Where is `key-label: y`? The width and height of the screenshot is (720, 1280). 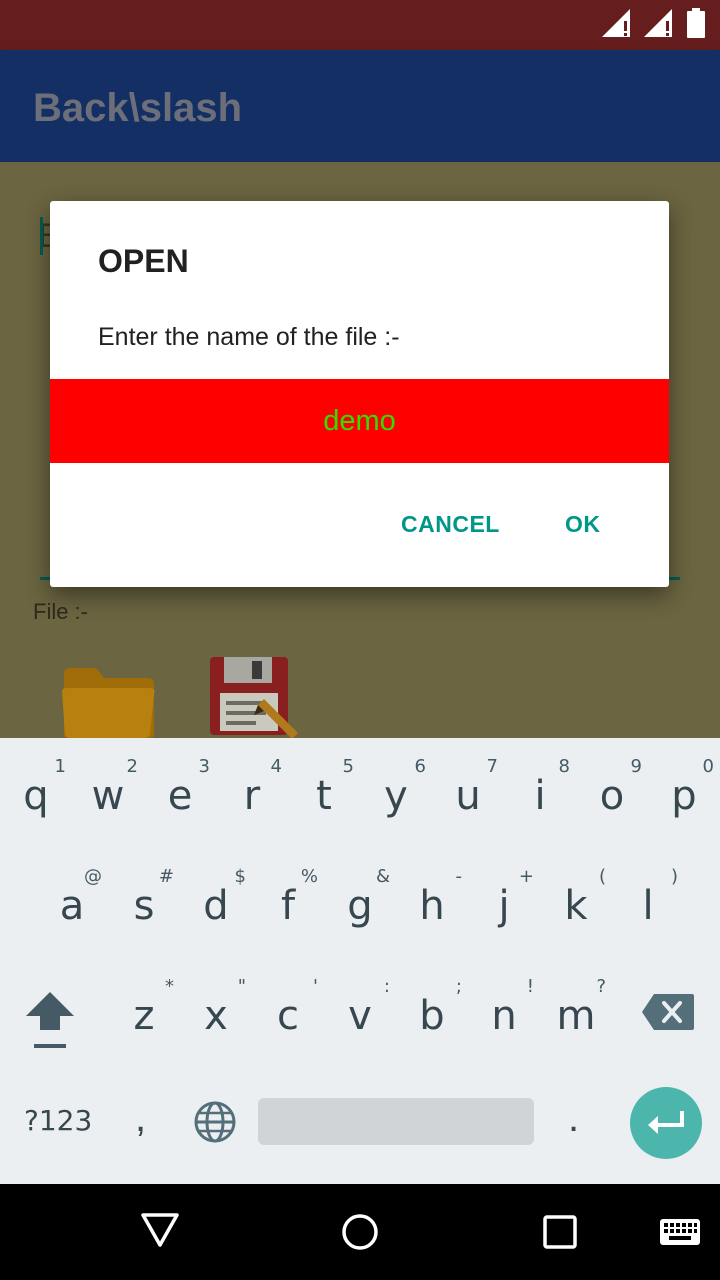 key-label: y is located at coordinates (396, 796).